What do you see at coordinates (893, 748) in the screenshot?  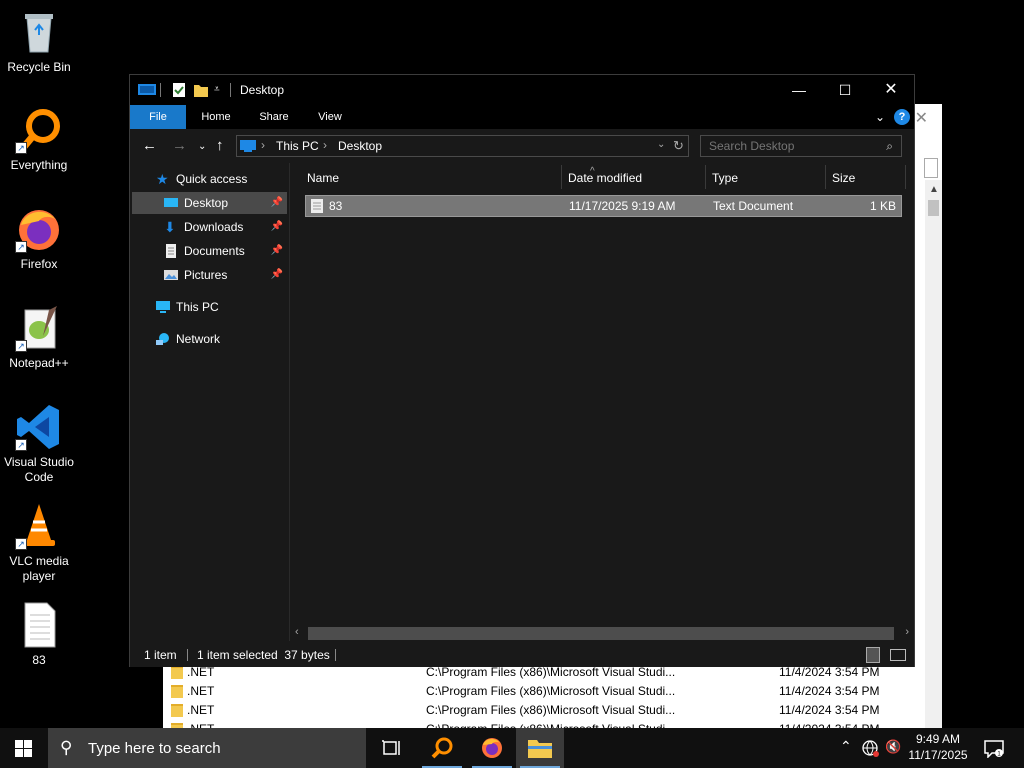 I see `volume-button: 🔇` at bounding box center [893, 748].